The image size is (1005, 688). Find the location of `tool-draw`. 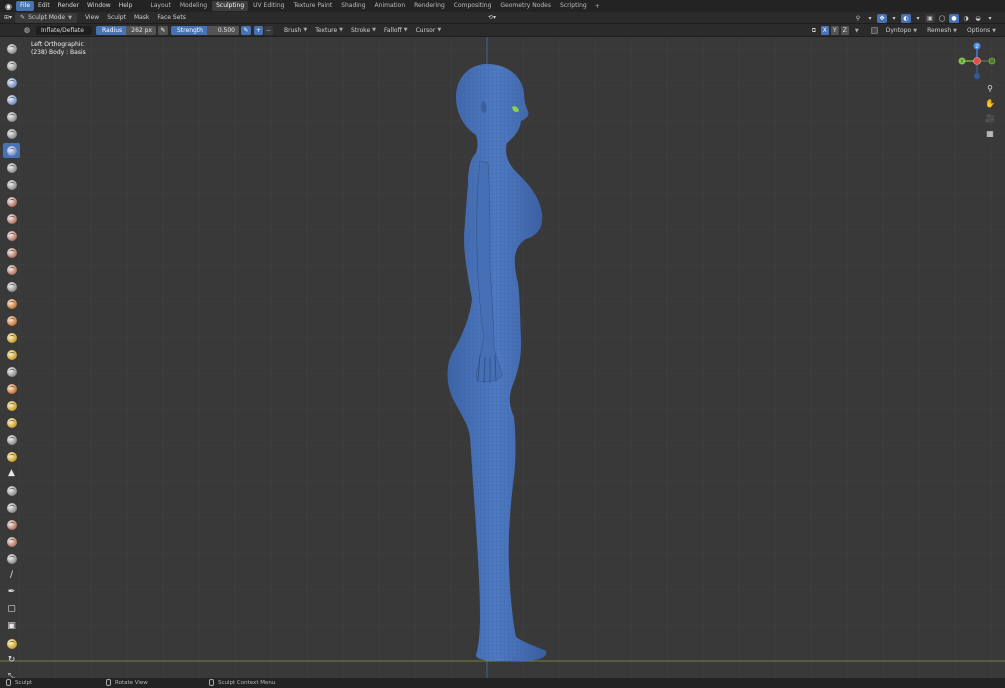

tool-draw is located at coordinates (11, 48).